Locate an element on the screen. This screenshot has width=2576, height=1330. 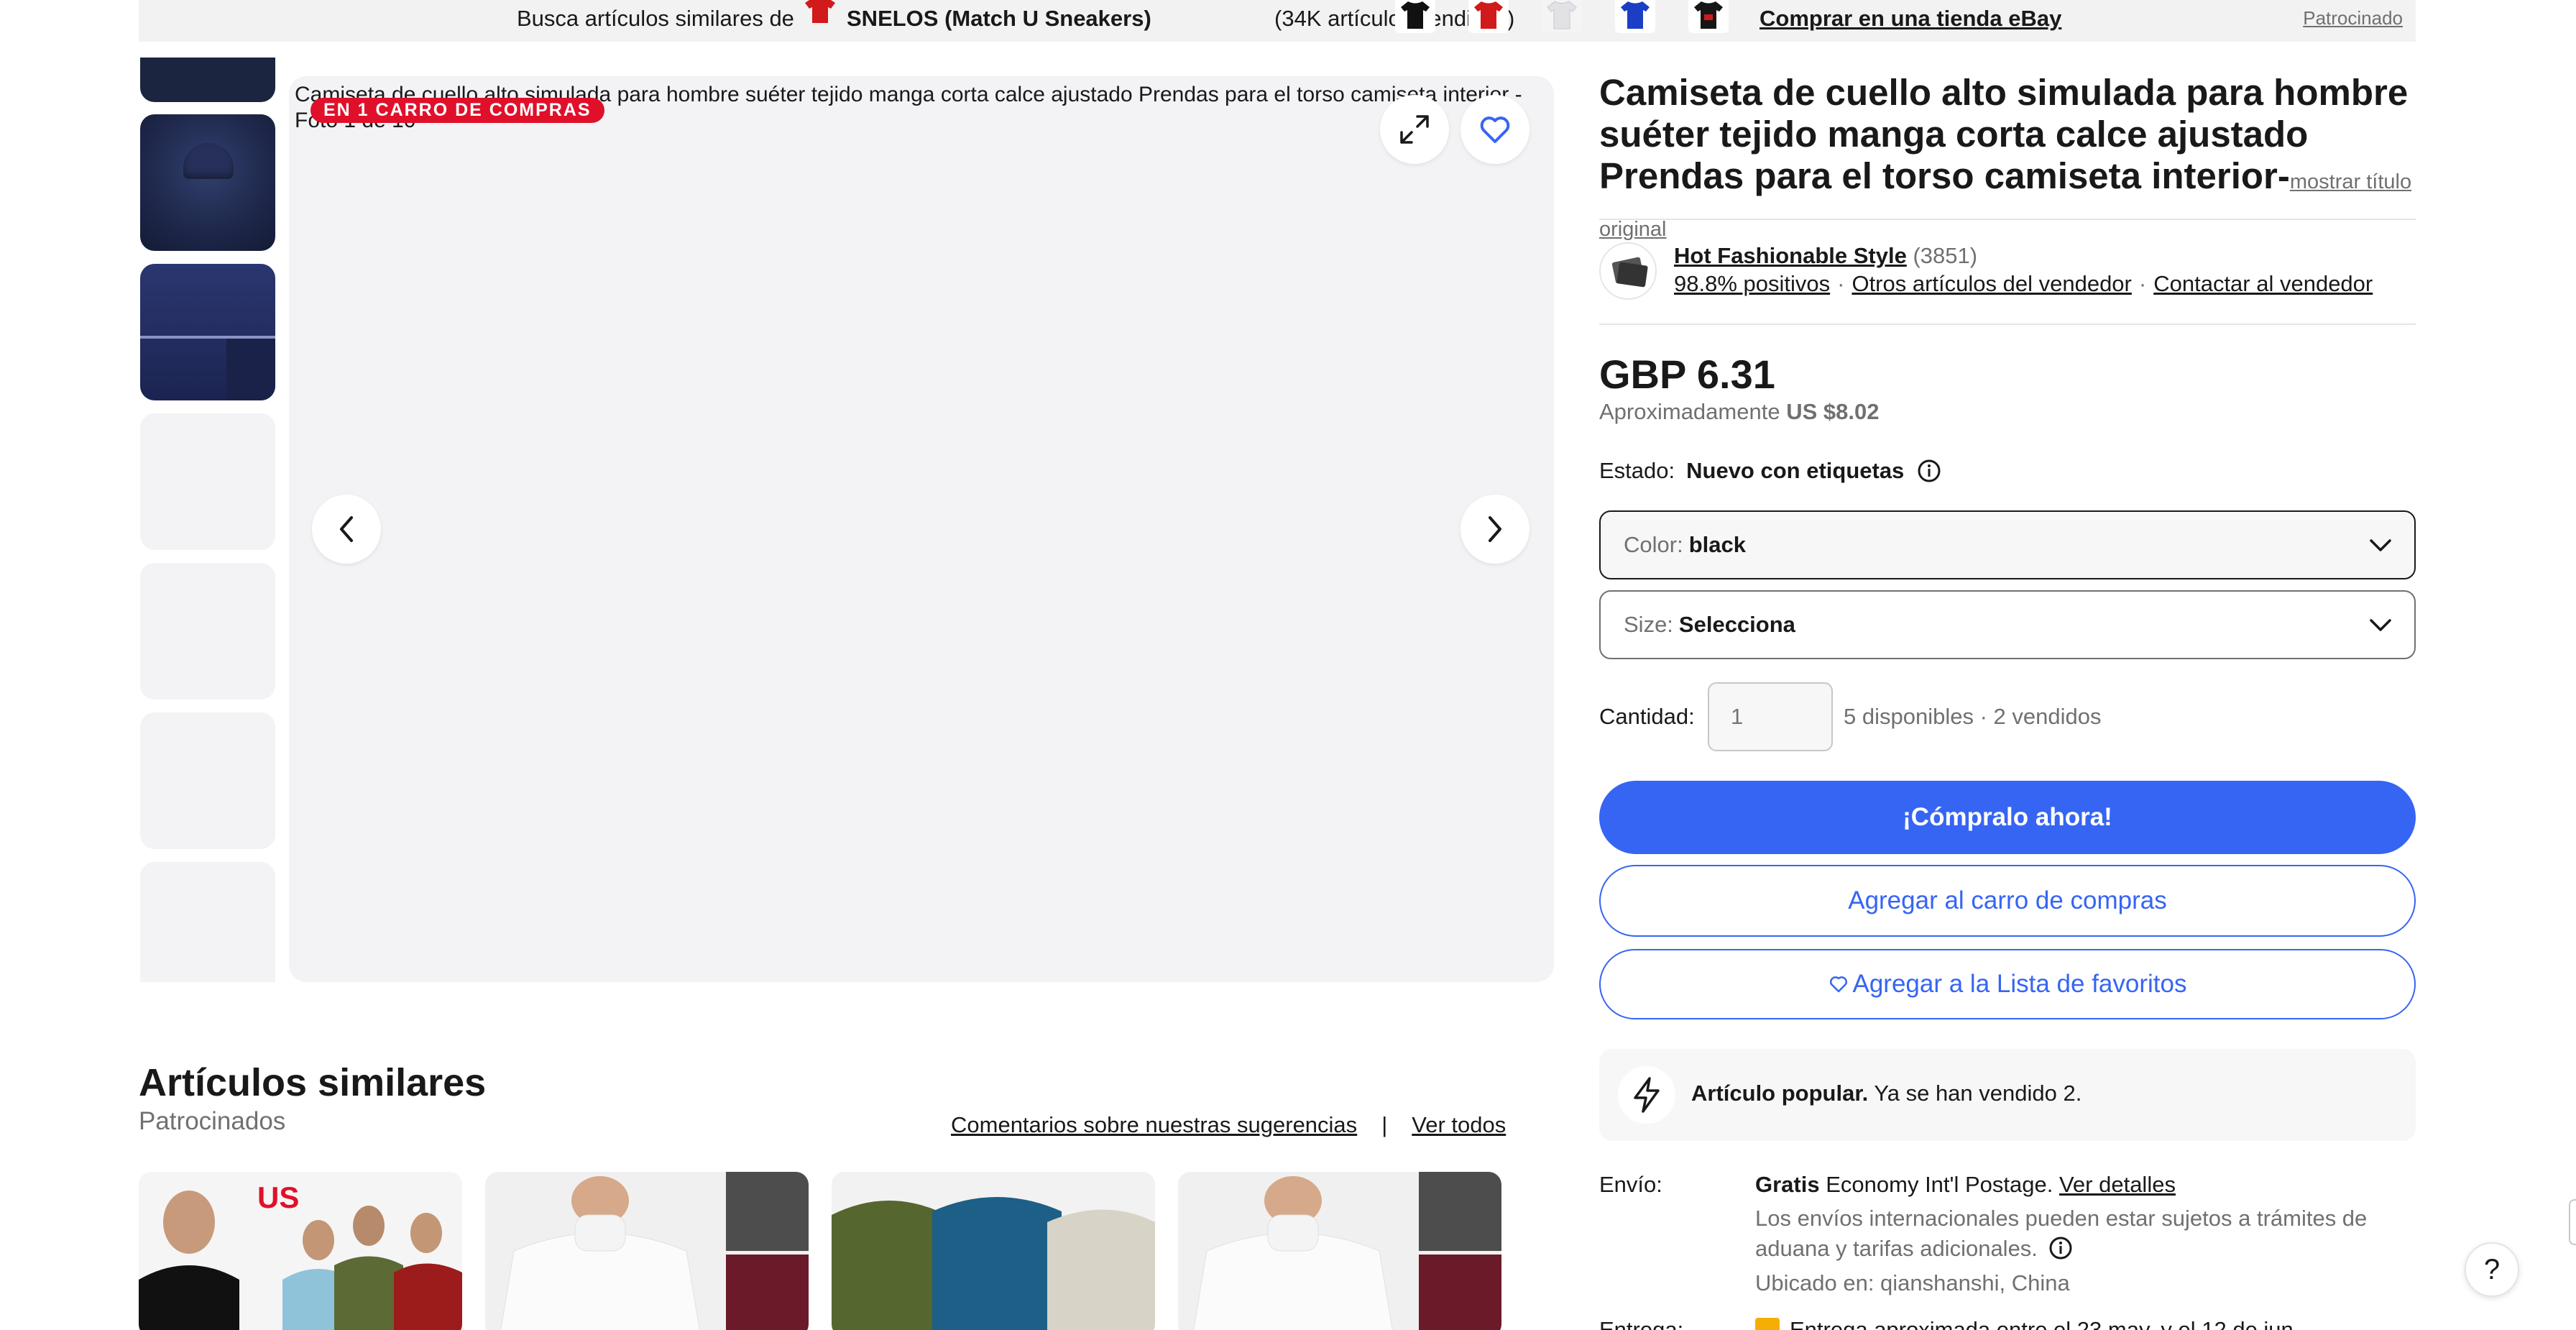
delivery-label: Entrega: is located at coordinates (1641, 1323).